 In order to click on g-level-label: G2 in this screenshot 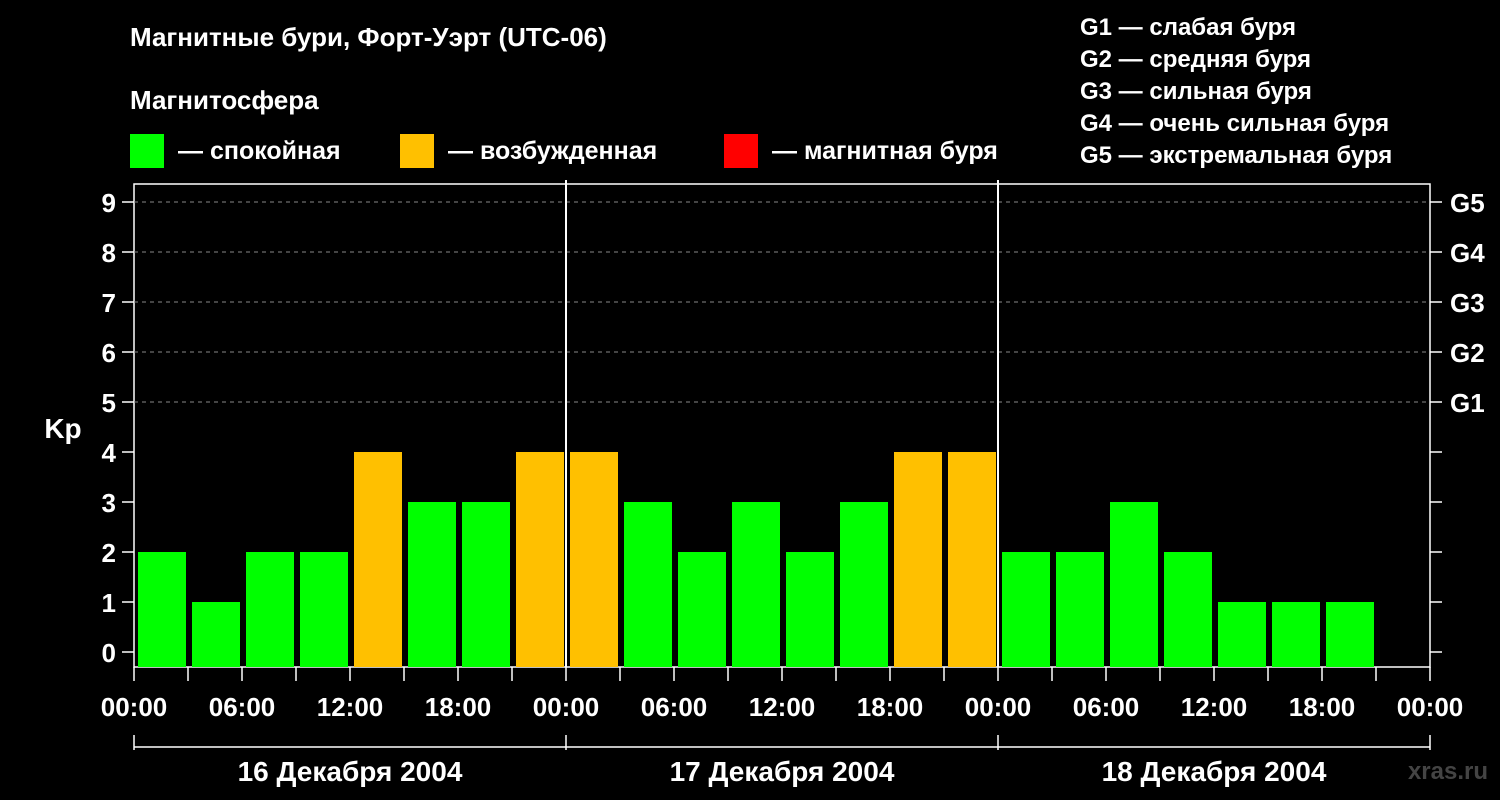, I will do `click(1467, 353)`.